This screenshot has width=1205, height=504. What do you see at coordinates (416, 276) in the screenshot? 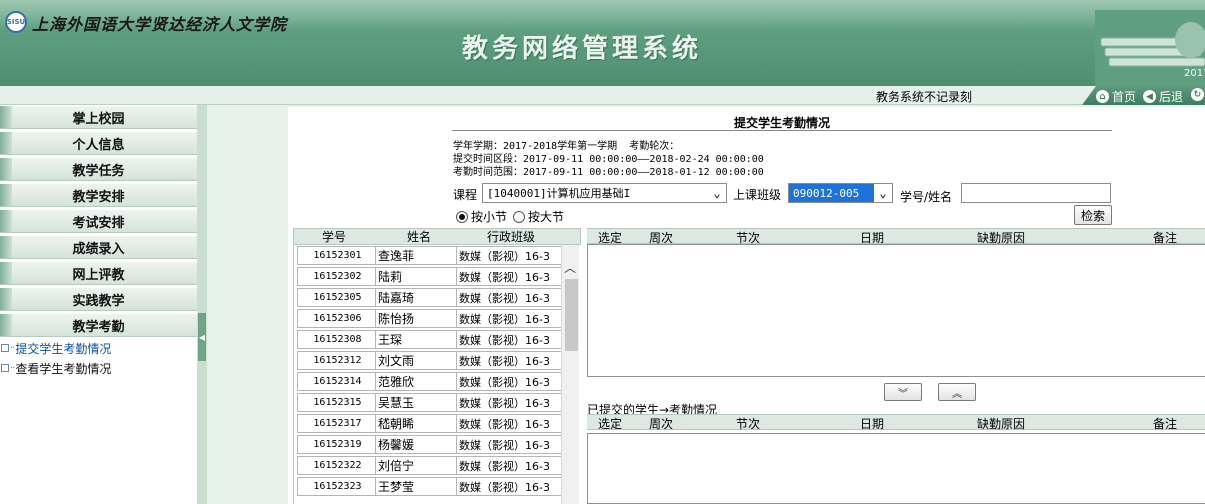
I see `student-name-cell: 陆莉` at bounding box center [416, 276].